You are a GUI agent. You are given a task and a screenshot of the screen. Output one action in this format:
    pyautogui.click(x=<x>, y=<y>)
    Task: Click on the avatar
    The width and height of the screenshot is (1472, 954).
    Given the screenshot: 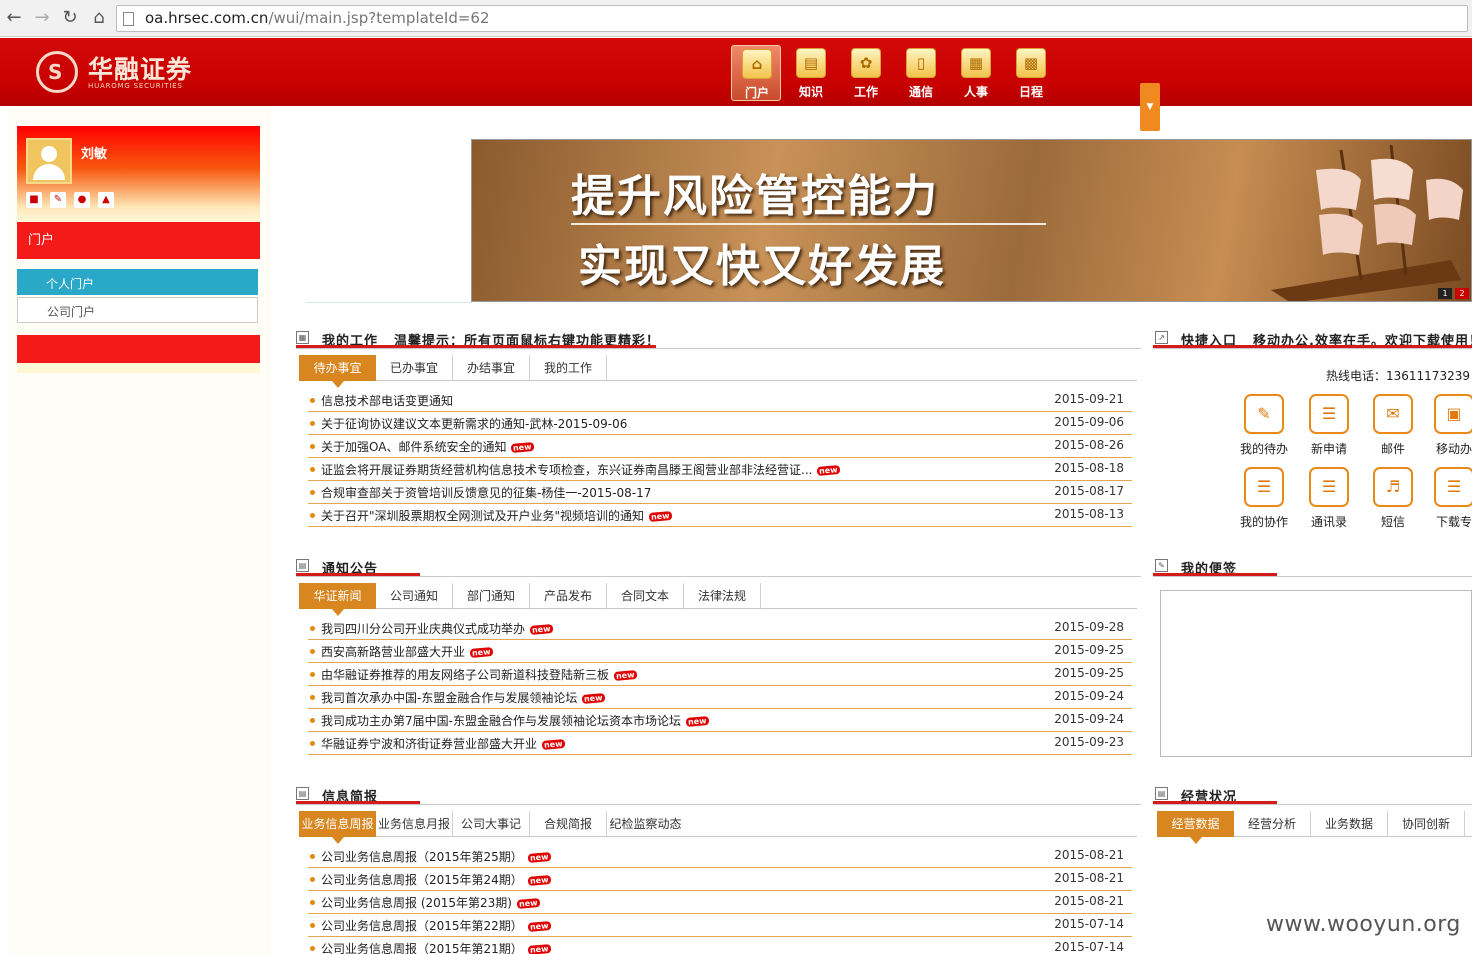 What is the action you would take?
    pyautogui.click(x=49, y=161)
    